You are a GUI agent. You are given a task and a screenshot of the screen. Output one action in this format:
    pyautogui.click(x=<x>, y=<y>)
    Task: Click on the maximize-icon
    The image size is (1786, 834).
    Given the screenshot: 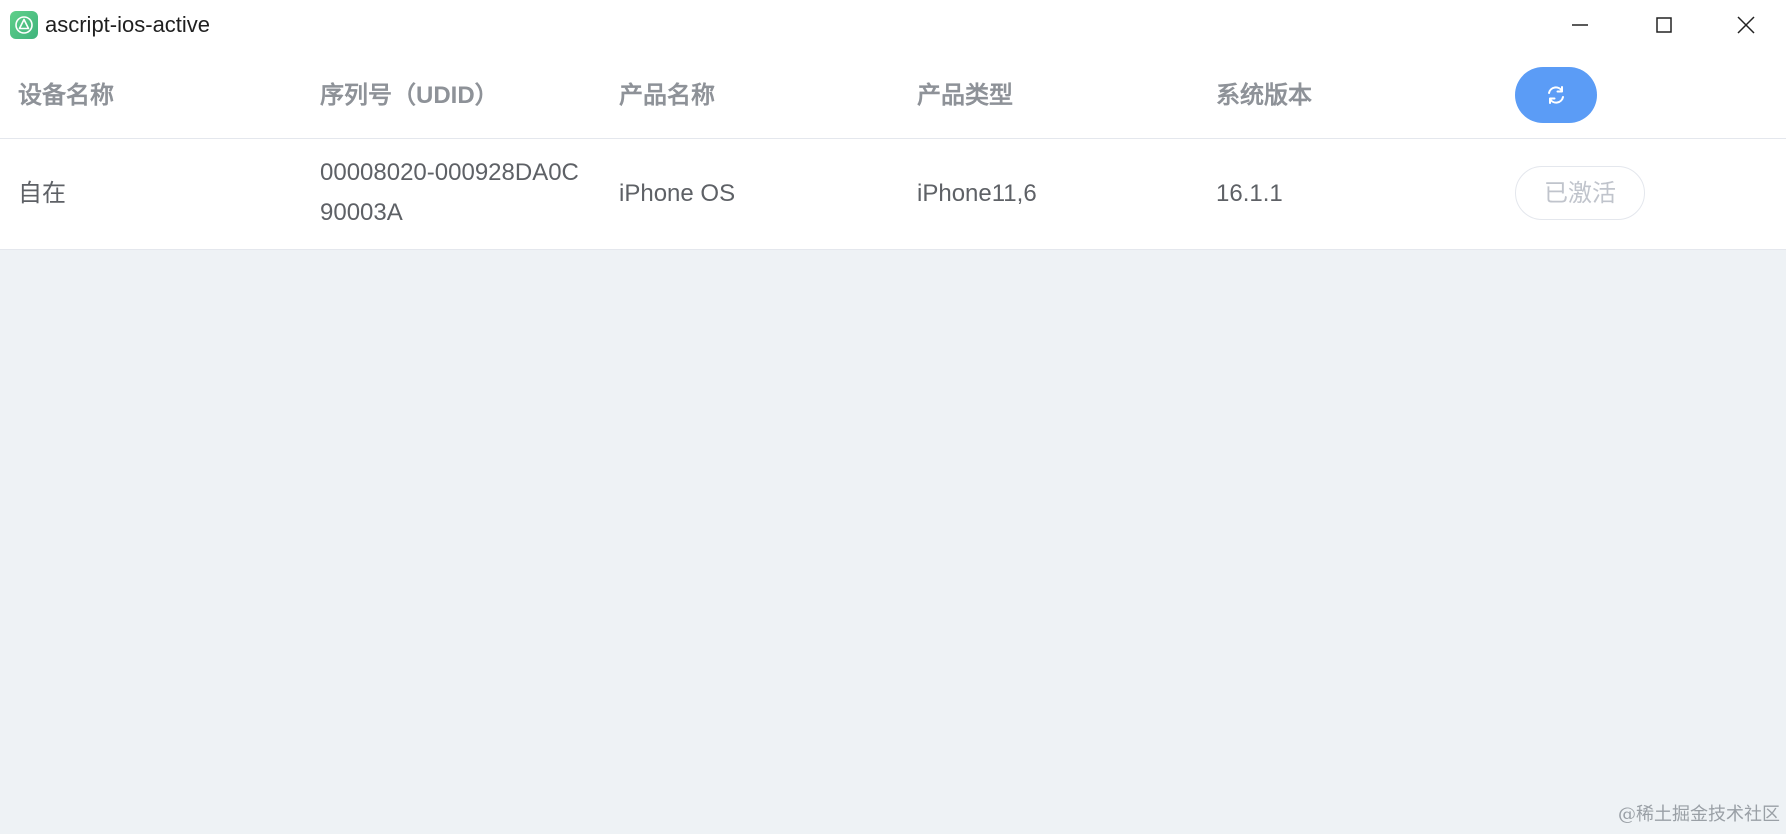 What is the action you would take?
    pyautogui.click(x=1664, y=25)
    